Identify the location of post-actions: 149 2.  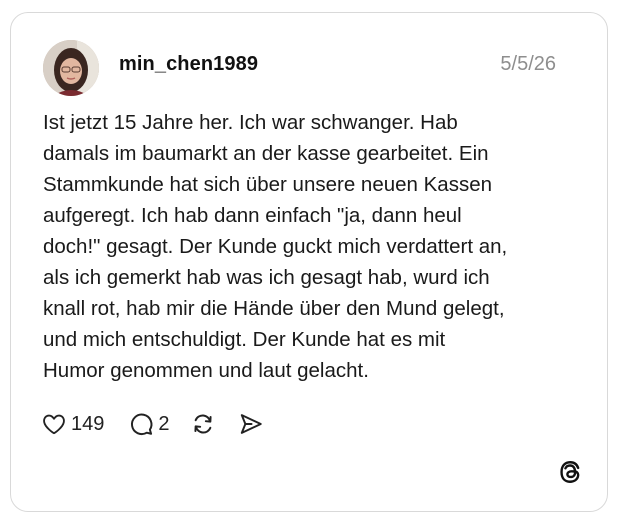
(152, 424).